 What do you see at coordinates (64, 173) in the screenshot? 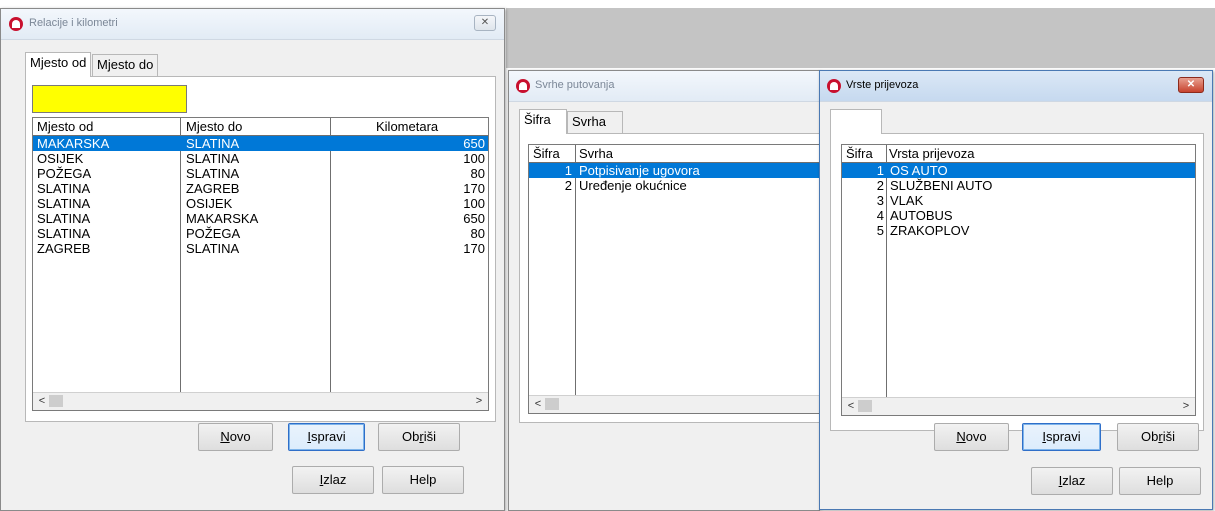
I see `cell-mjesto-od: POŽEGA` at bounding box center [64, 173].